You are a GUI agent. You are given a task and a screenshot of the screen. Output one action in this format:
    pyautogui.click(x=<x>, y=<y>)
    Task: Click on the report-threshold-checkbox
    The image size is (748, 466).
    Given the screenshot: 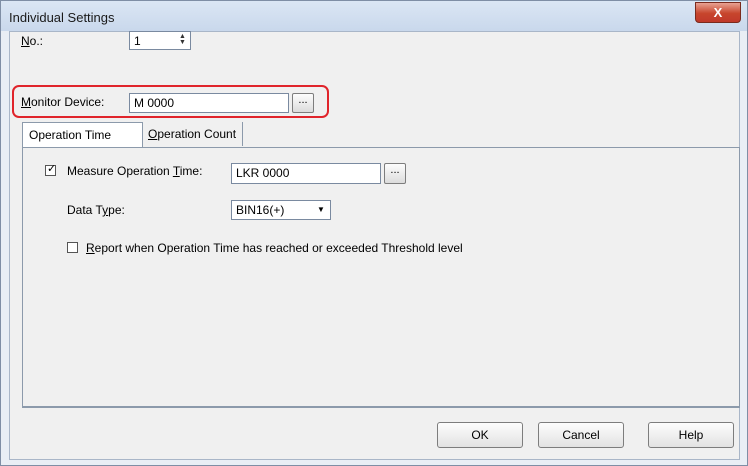 What is the action you would take?
    pyautogui.click(x=72, y=247)
    